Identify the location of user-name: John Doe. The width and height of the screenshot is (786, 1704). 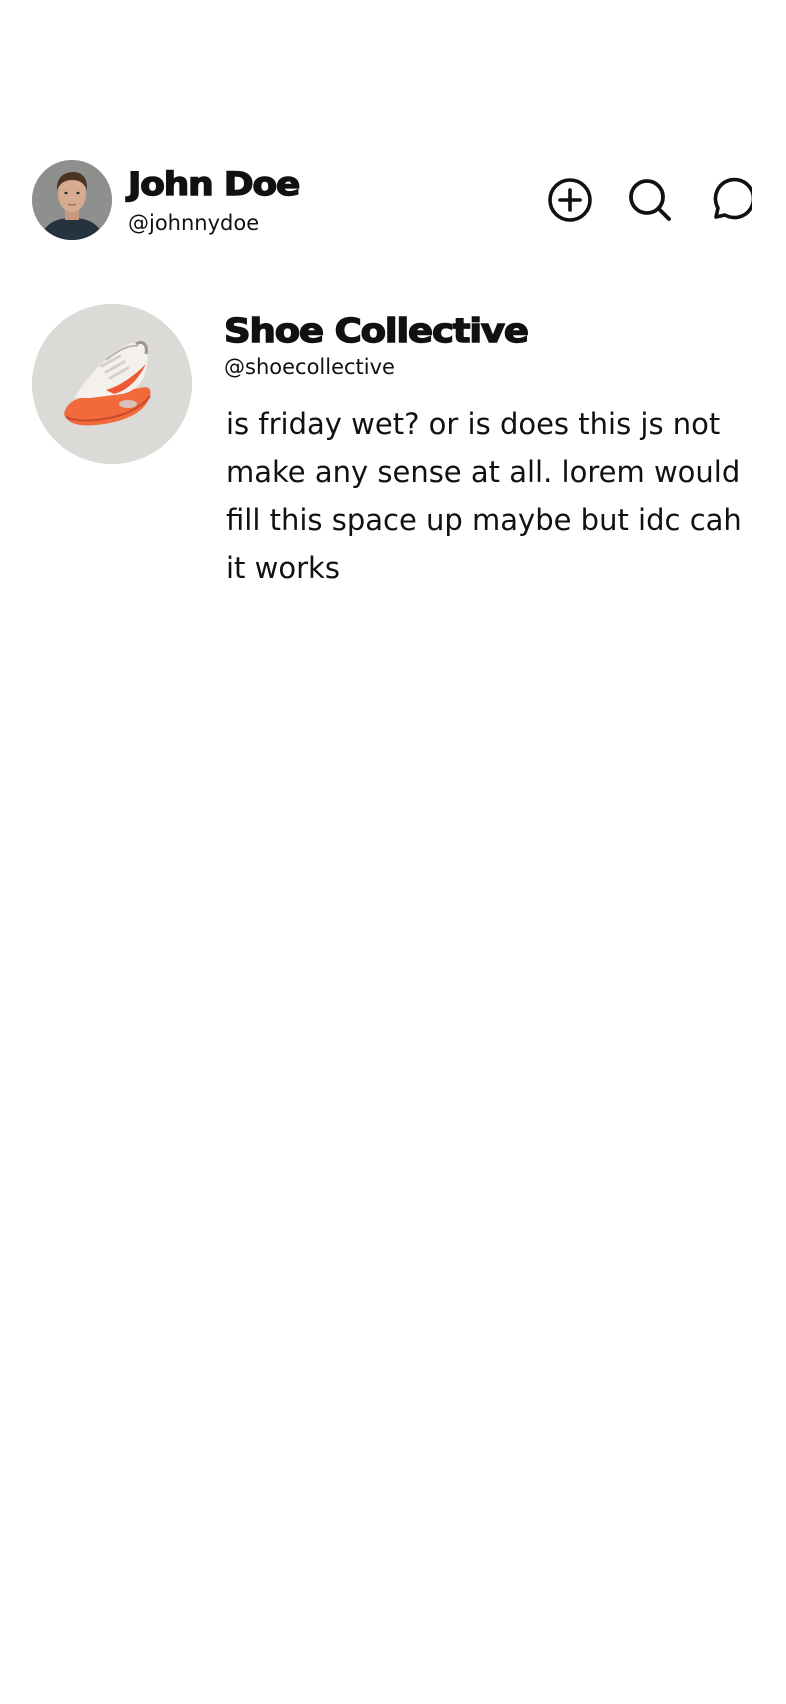
(214, 184).